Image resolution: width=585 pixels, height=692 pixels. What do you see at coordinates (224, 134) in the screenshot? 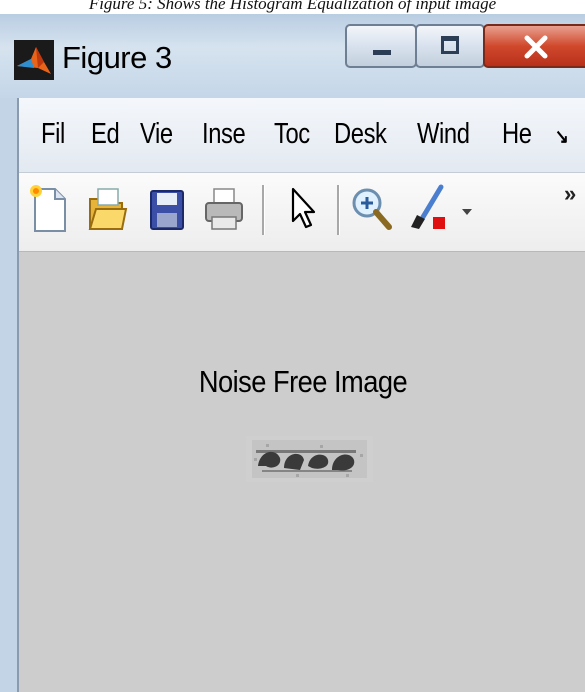
I see `menu-insert: Inse` at bounding box center [224, 134].